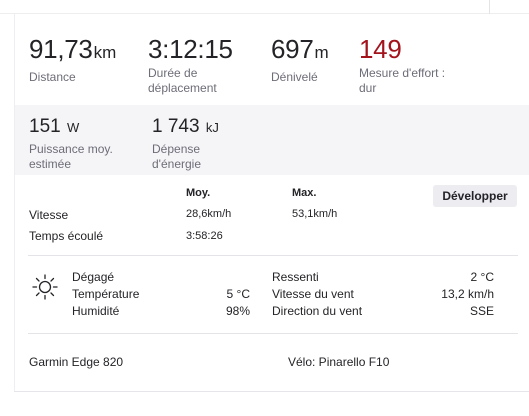  What do you see at coordinates (264, 7) in the screenshot?
I see `top-border` at bounding box center [264, 7].